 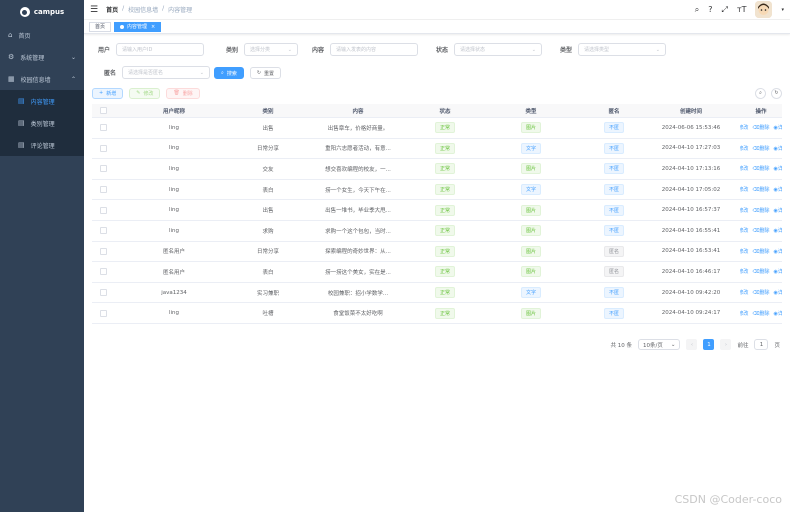 What do you see at coordinates (145, 93) in the screenshot?
I see `edit-button: ✎ 修改` at bounding box center [145, 93].